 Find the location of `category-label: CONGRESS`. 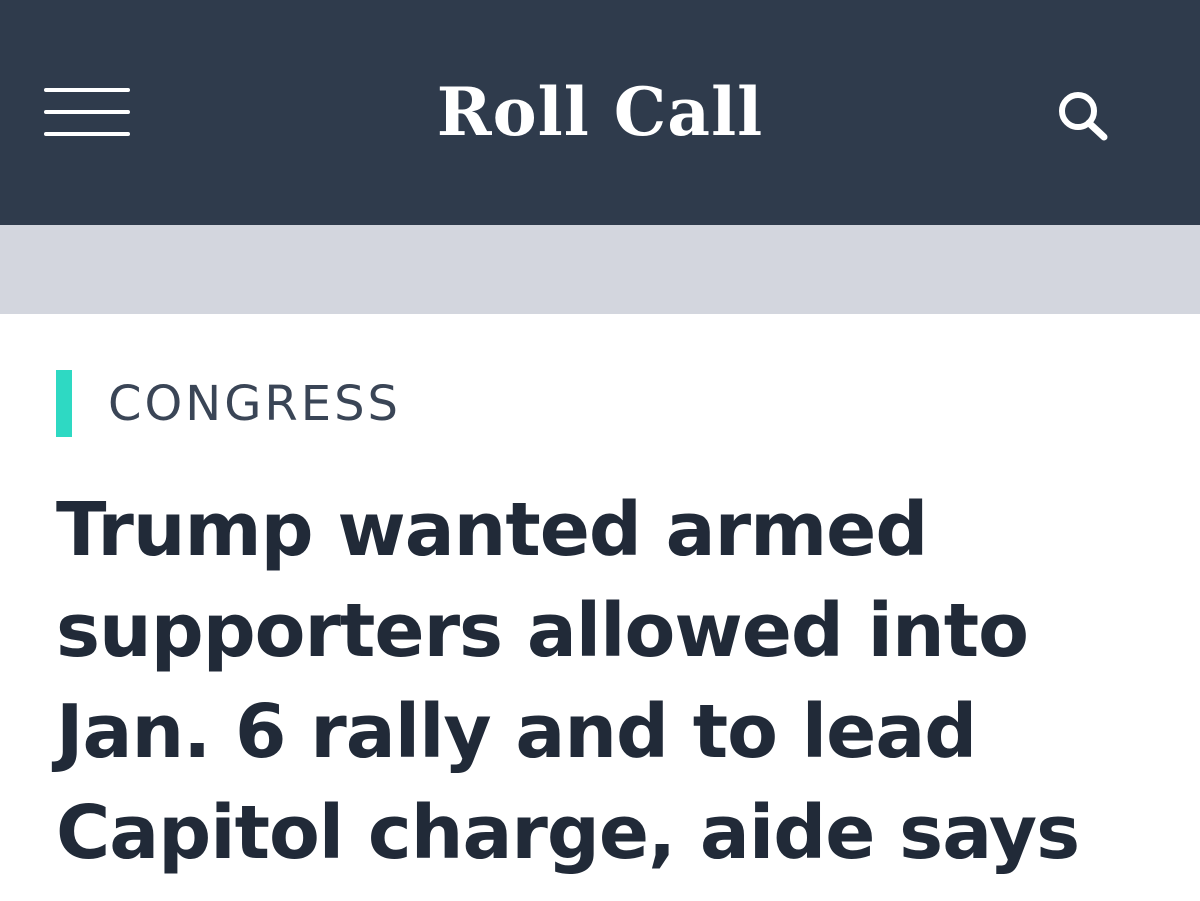

category-label: CONGRESS is located at coordinates (254, 404).